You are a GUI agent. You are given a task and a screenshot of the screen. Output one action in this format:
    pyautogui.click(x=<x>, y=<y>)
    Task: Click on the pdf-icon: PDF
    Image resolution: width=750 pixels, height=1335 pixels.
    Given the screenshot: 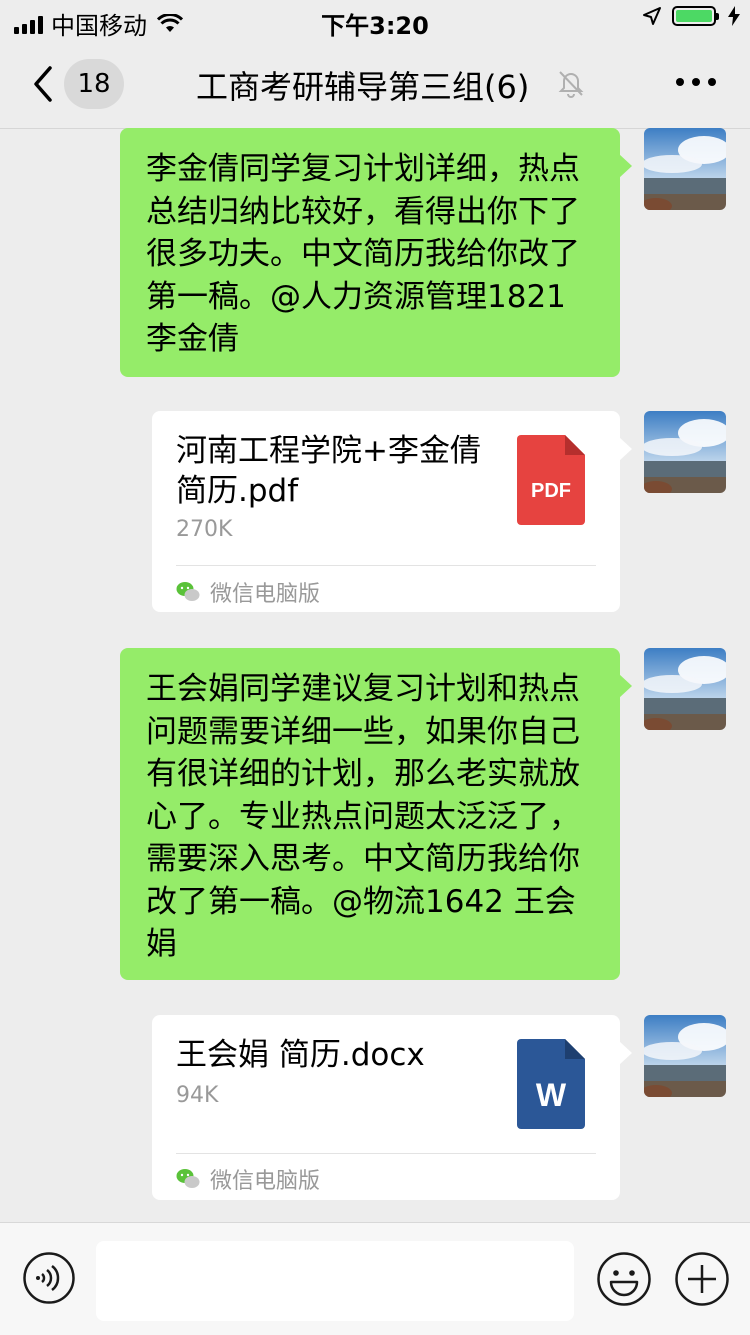 What is the action you would take?
    pyautogui.click(x=551, y=480)
    